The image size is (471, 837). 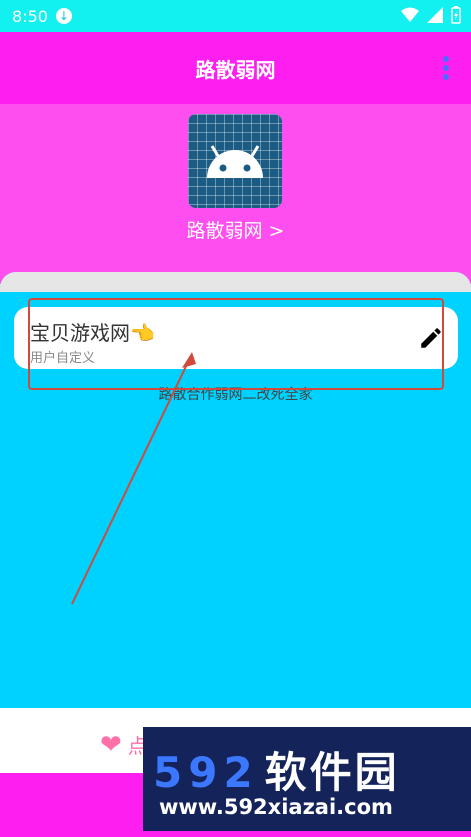 I want to click on watermark-brand-number: 592, so click(x=206, y=772).